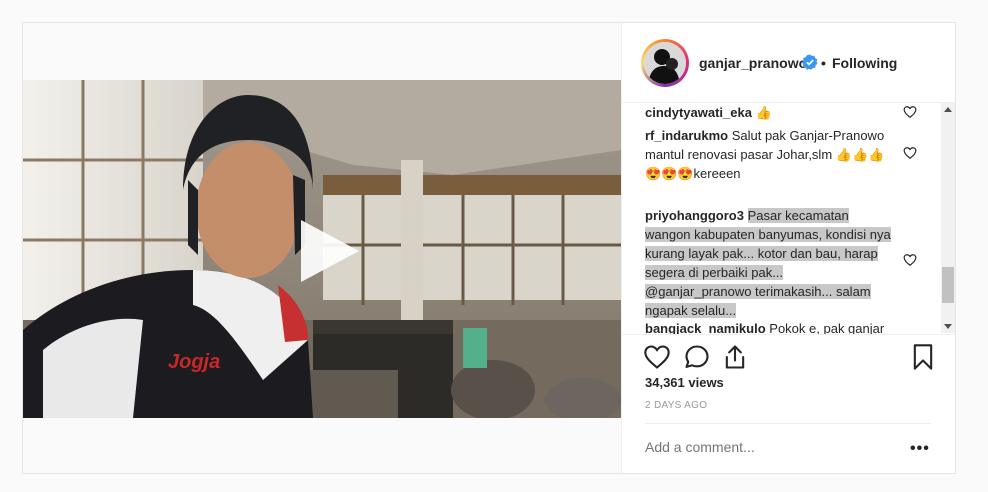  Describe the element at coordinates (763, 112) in the screenshot. I see `comment-text: 👍` at that location.